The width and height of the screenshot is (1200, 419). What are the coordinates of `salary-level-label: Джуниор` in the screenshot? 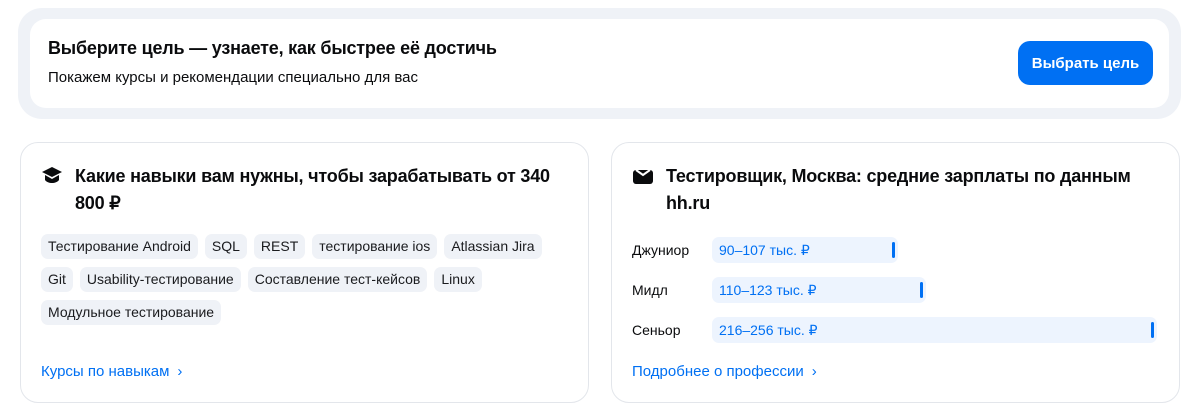 It's located at (661, 250).